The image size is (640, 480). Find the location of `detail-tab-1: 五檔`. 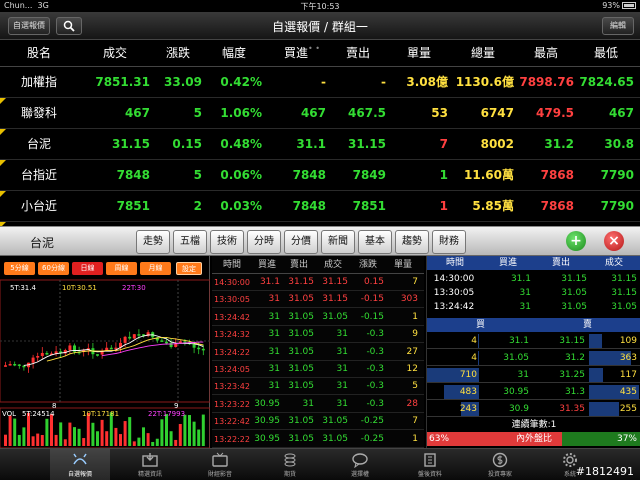

detail-tab-1: 五檔 is located at coordinates (190, 242).